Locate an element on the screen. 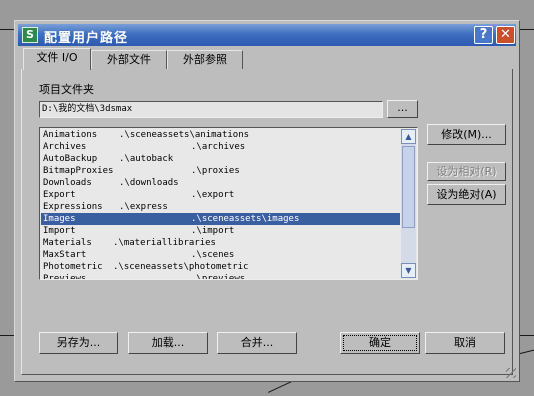 The width and height of the screenshot is (534, 396). path-name: AutoBackup is located at coordinates (70, 159).